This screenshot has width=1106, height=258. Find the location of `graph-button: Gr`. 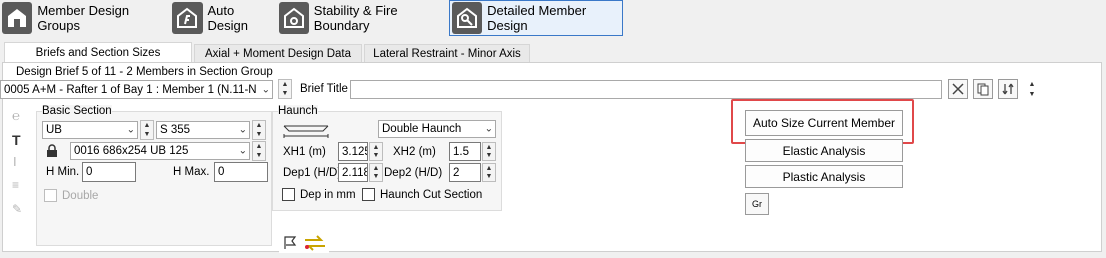

graph-button: Gr is located at coordinates (757, 204).